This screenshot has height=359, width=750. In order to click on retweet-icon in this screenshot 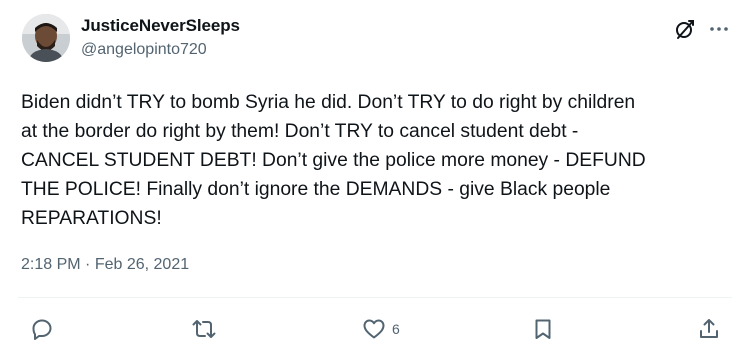, I will do `click(204, 329)`.